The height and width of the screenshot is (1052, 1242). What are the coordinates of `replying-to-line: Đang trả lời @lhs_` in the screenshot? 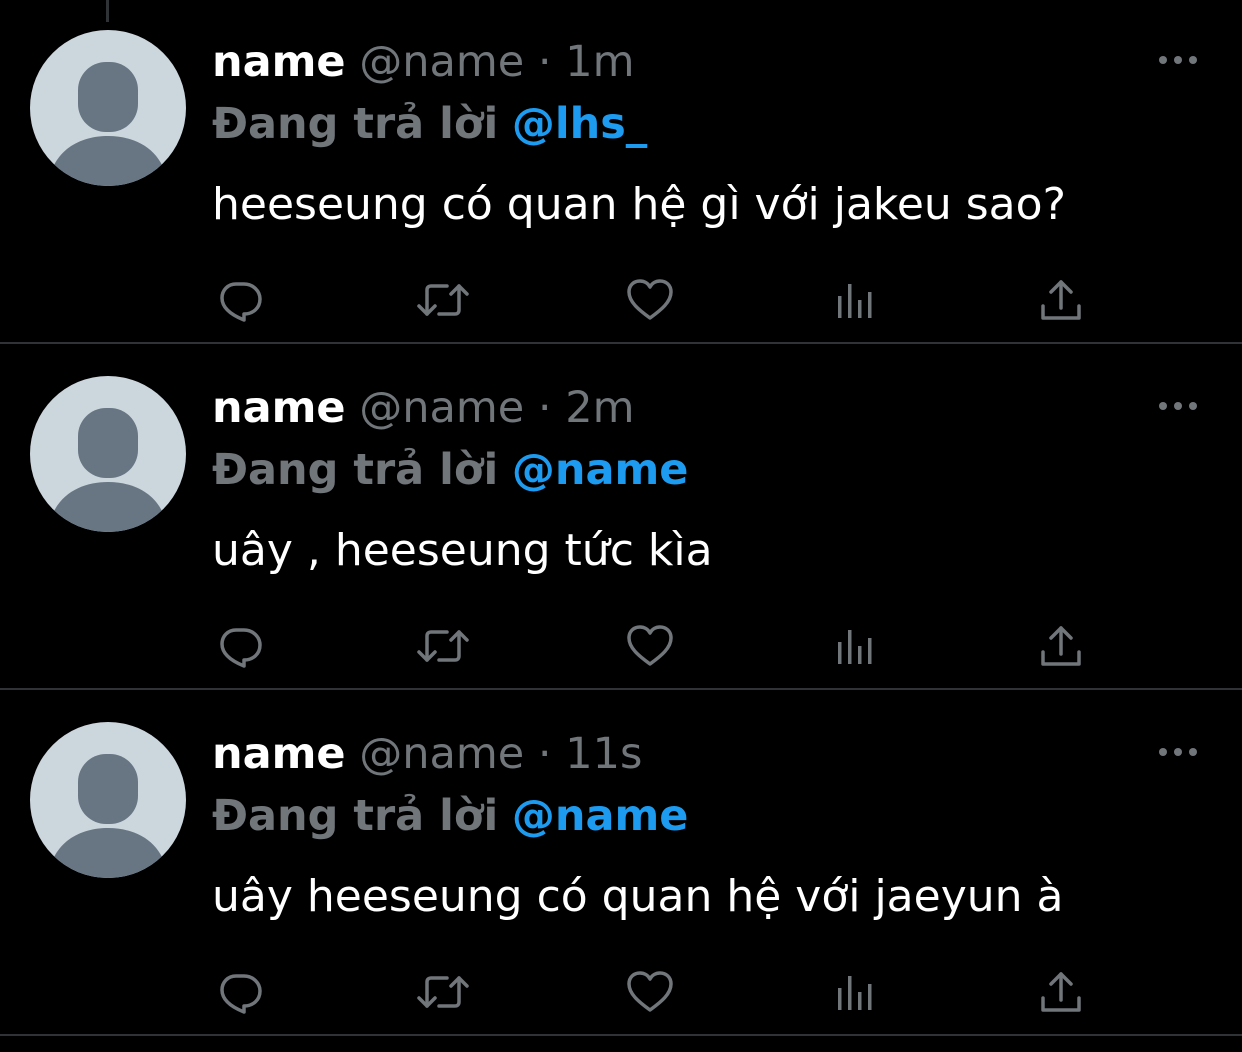 It's located at (429, 124).